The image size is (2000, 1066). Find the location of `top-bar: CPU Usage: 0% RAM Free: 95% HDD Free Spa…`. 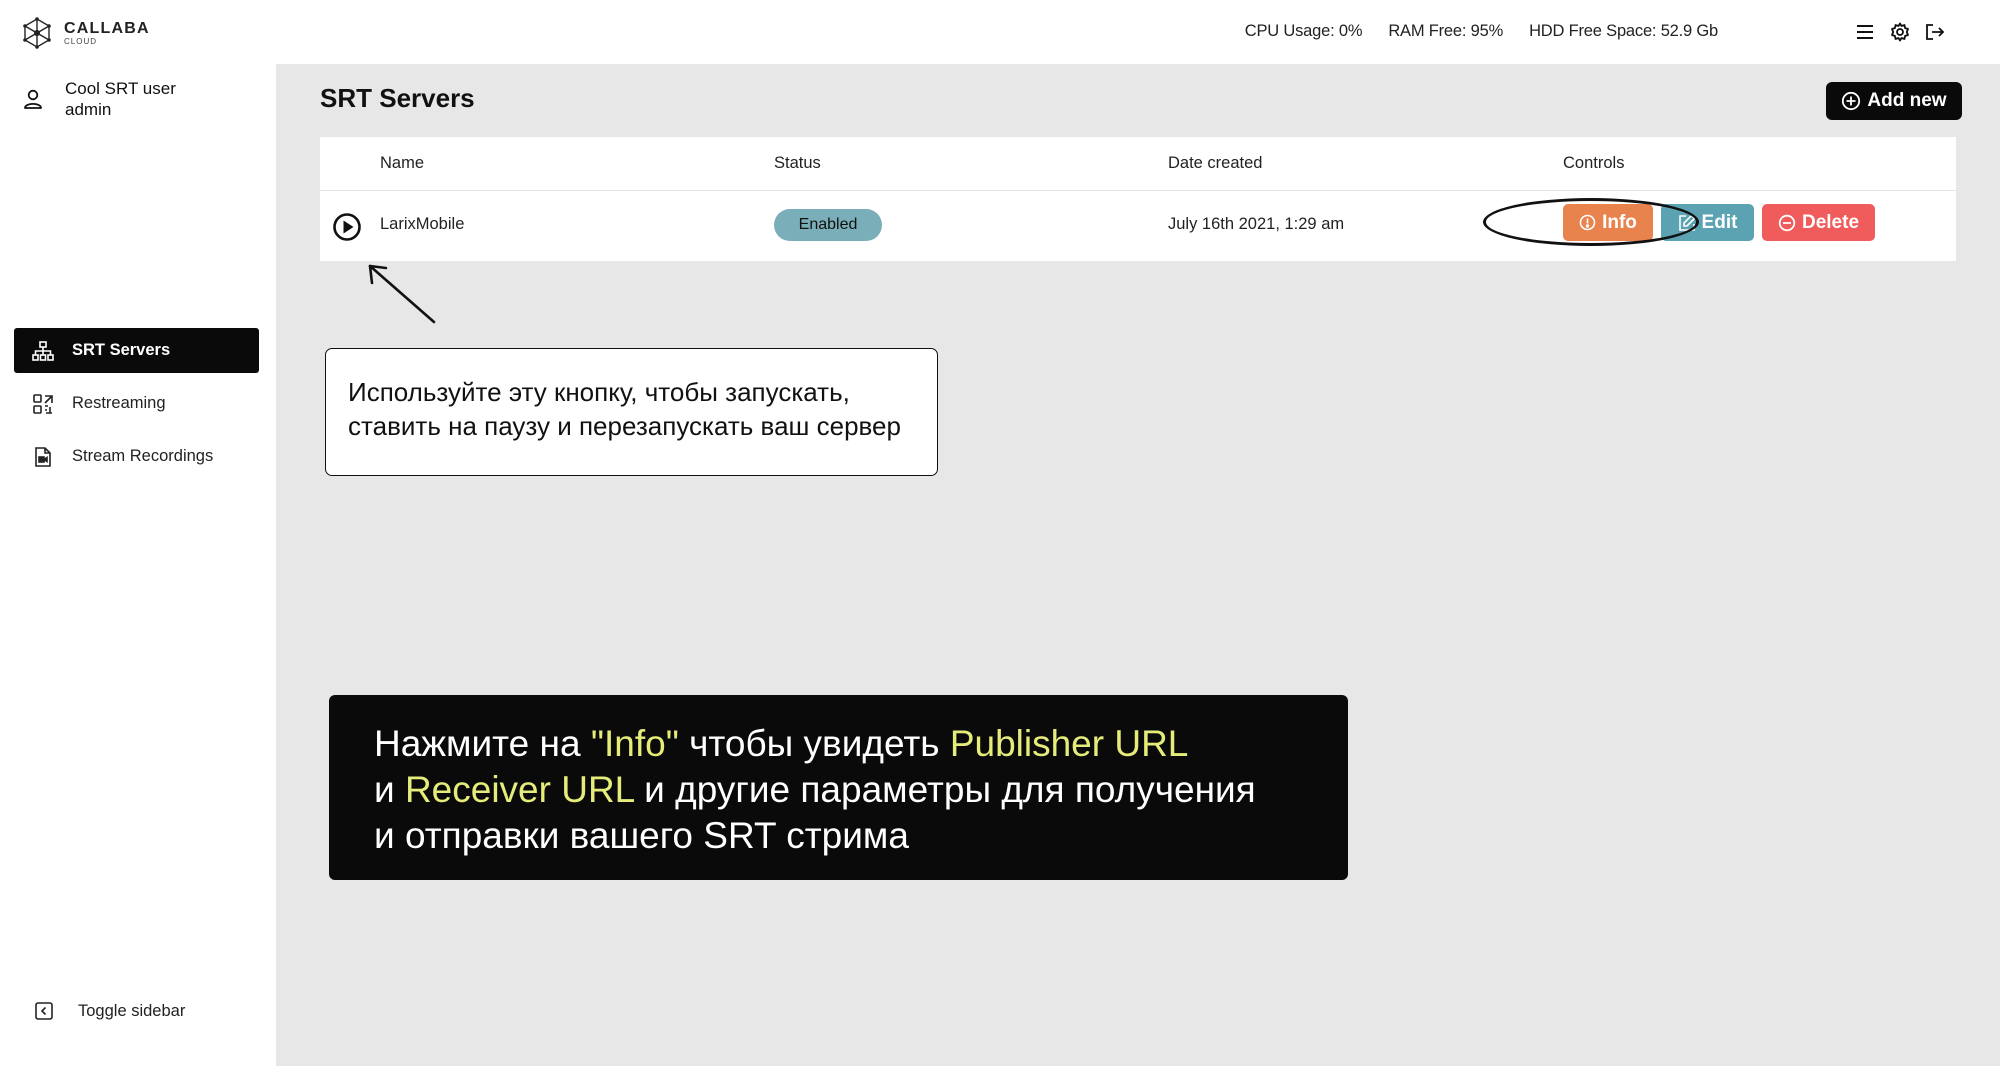

top-bar: CPU Usage: 0% RAM Free: 95% HDD Free Spa… is located at coordinates (1138, 32).